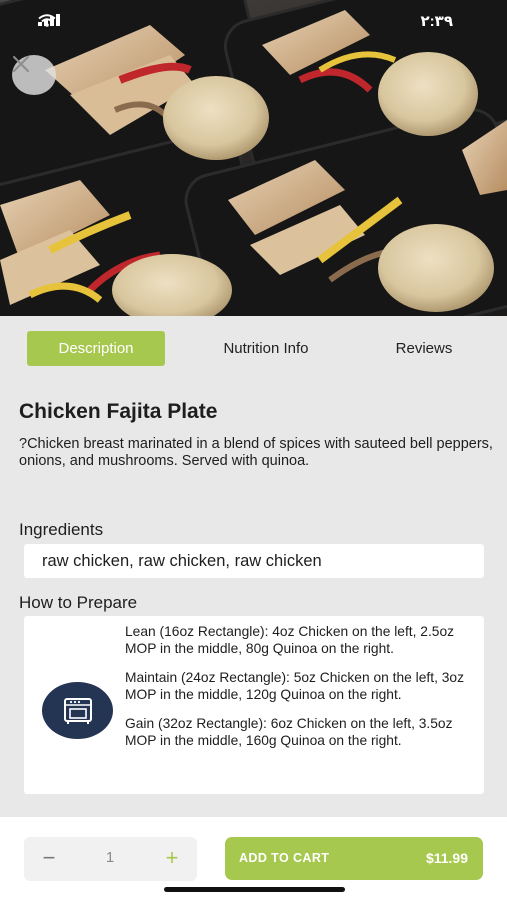 This screenshot has height=900, width=507. I want to click on product-title: Chicken Fajita Plate, so click(118, 411).